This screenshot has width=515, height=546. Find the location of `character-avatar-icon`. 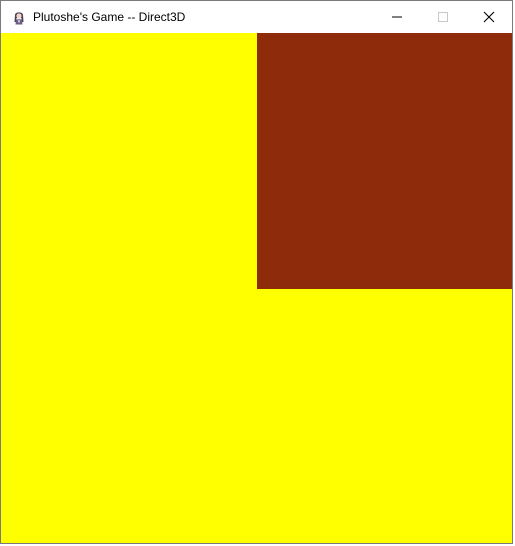

character-avatar-icon is located at coordinates (19, 17).